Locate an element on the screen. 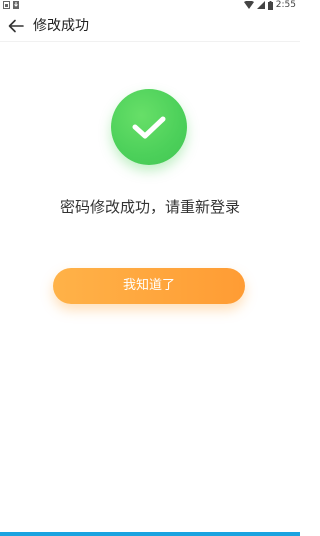  status-bar: 2:55 is located at coordinates (150, 5).